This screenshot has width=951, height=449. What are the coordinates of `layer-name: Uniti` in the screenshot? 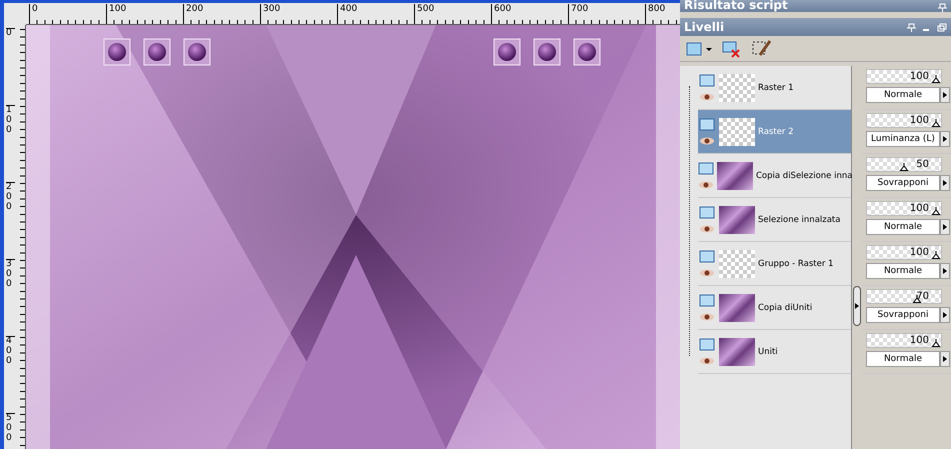 It's located at (768, 351).